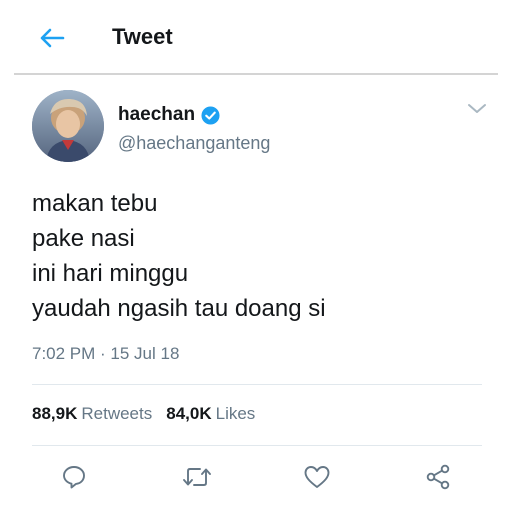 This screenshot has height=512, width=512. What do you see at coordinates (188, 414) in the screenshot?
I see `likes-count: 84,0K` at bounding box center [188, 414].